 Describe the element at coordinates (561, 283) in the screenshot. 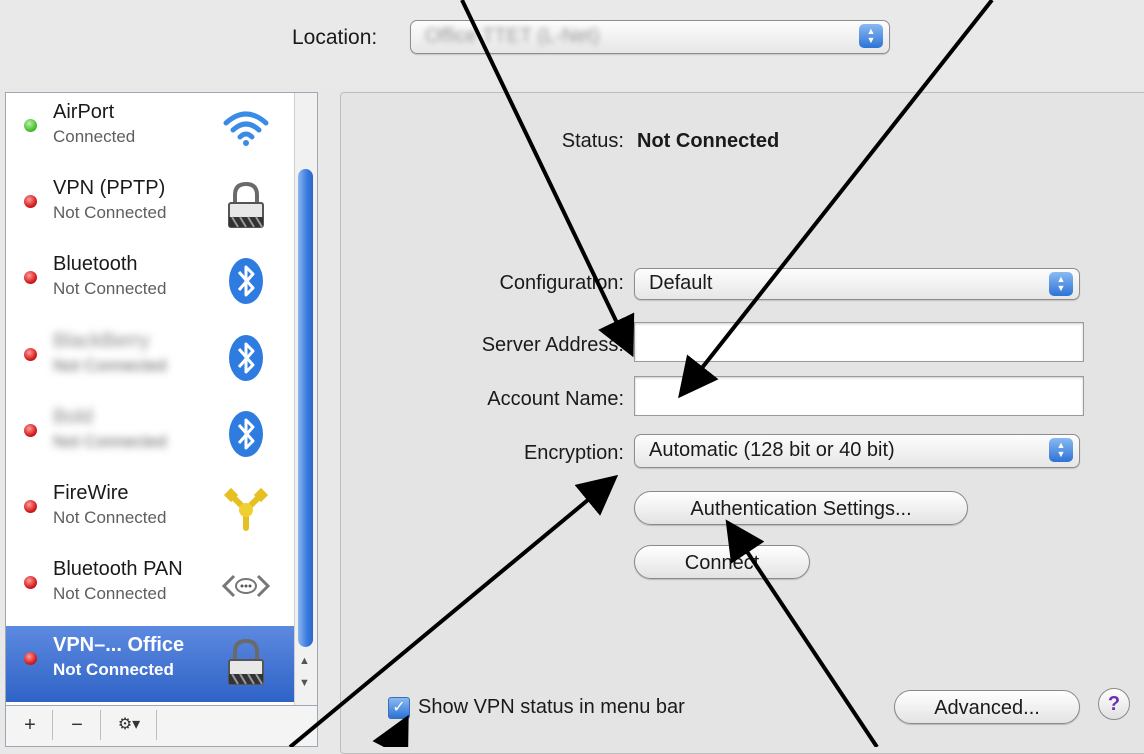

I see `configuration-label: Configuration:` at that location.